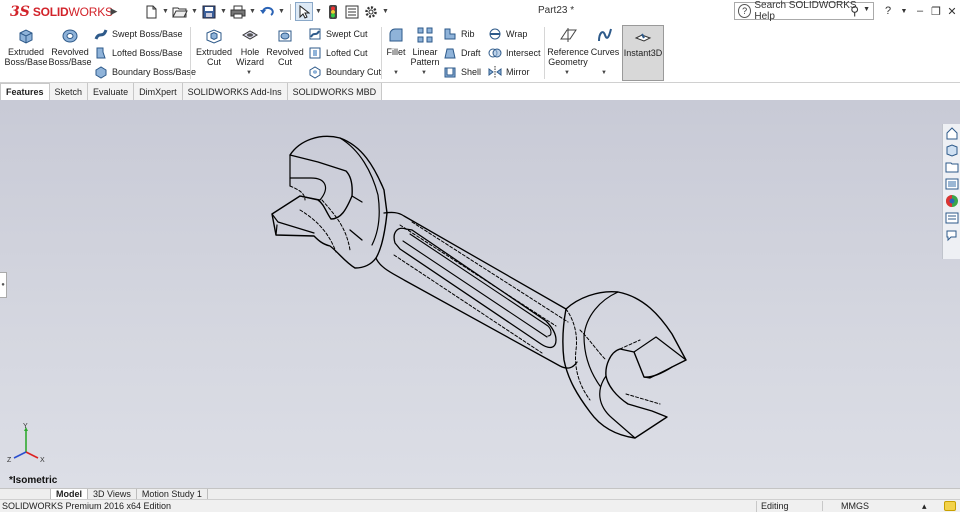  Describe the element at coordinates (952, 133) in the screenshot. I see `solidworks-resources-icon` at that location.